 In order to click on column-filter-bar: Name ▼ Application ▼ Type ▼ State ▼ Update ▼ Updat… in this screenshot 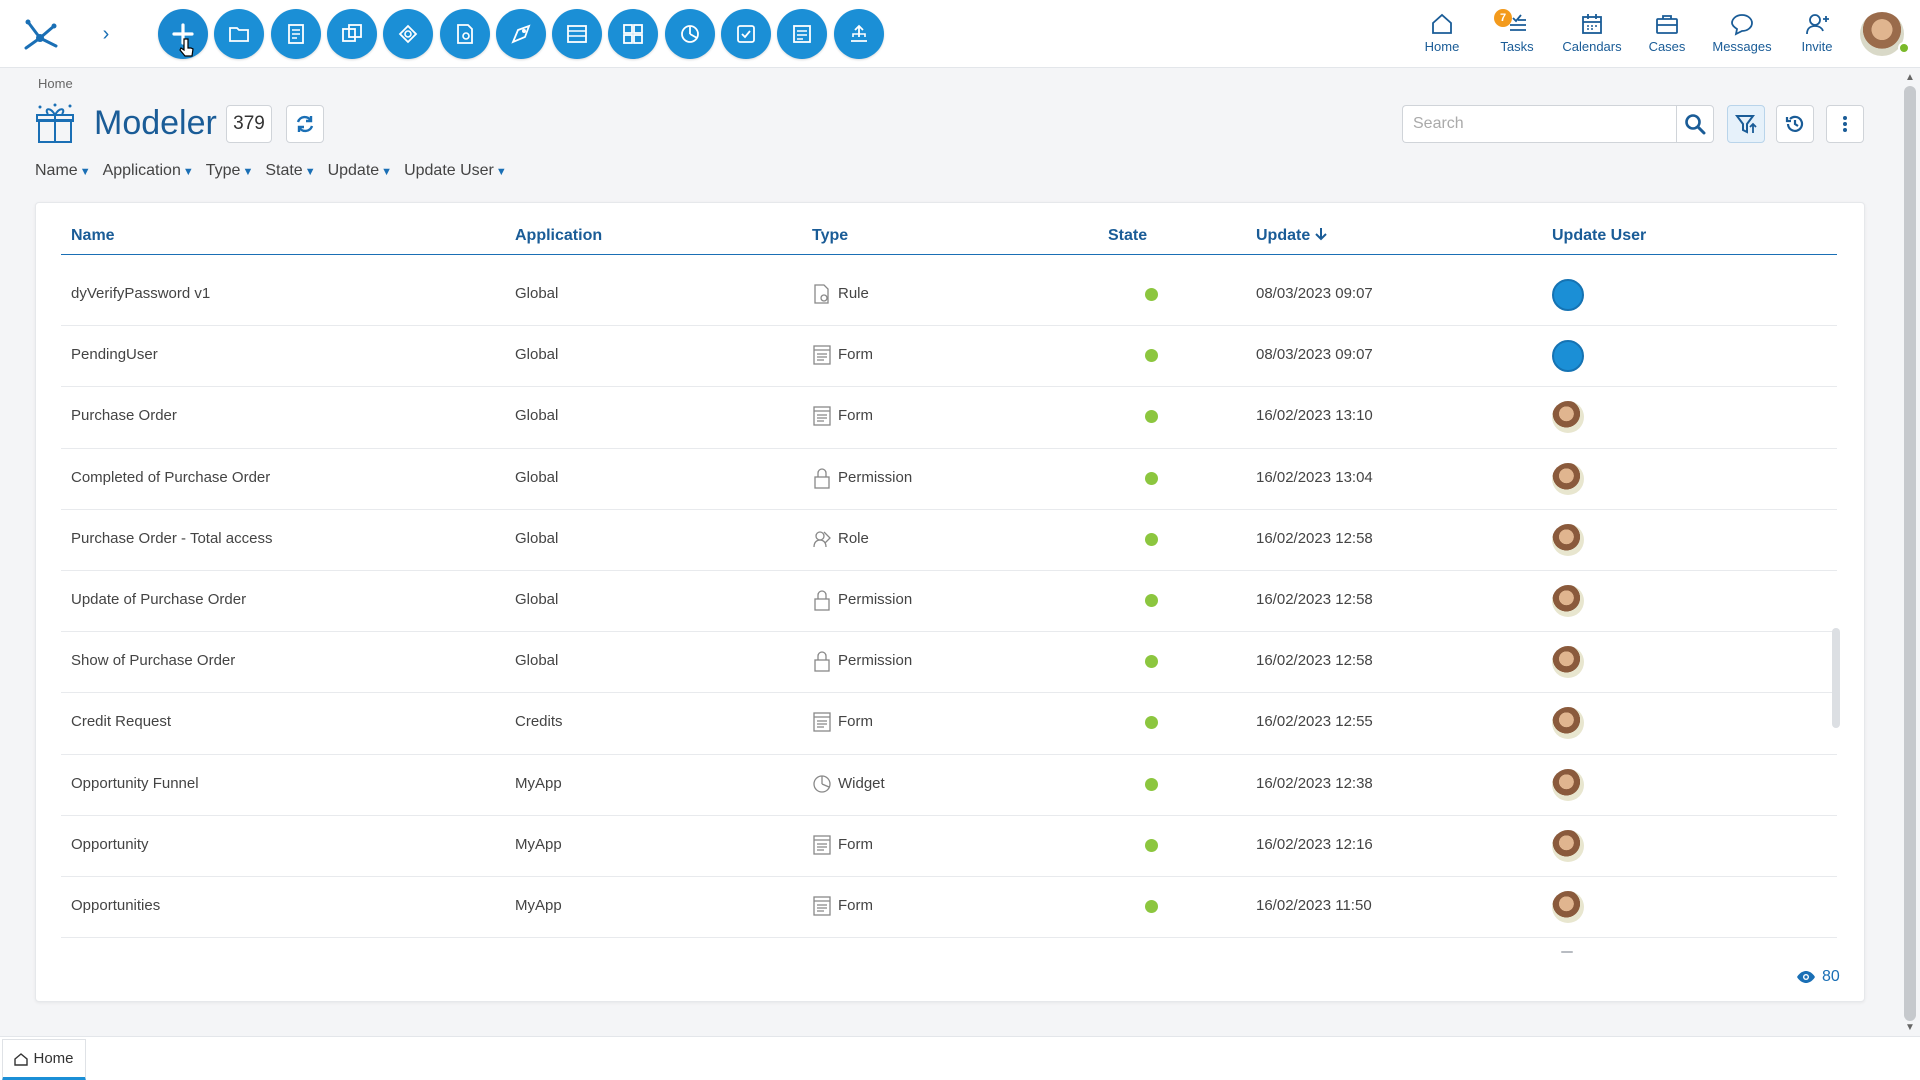, I will do `click(277, 171)`.